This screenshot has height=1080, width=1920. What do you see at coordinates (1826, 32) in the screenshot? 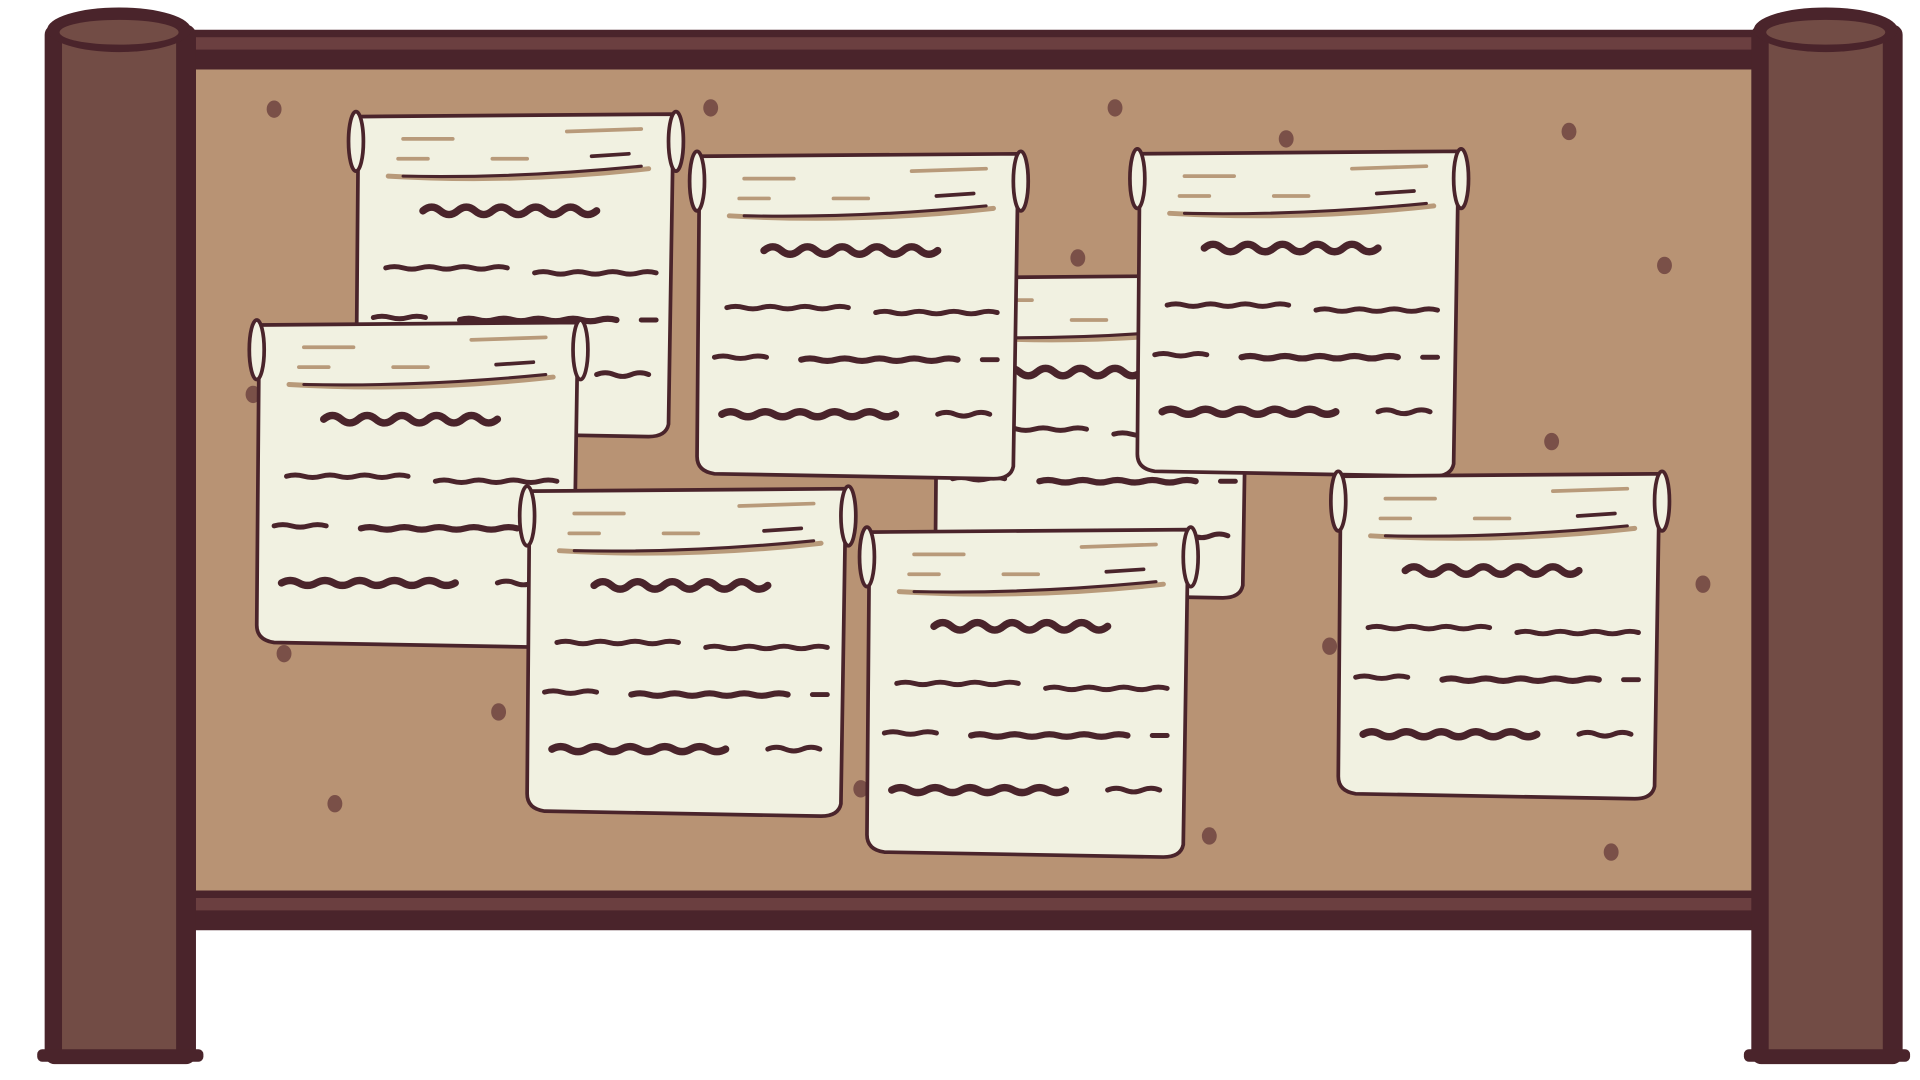
I see `right-post-cap` at bounding box center [1826, 32].